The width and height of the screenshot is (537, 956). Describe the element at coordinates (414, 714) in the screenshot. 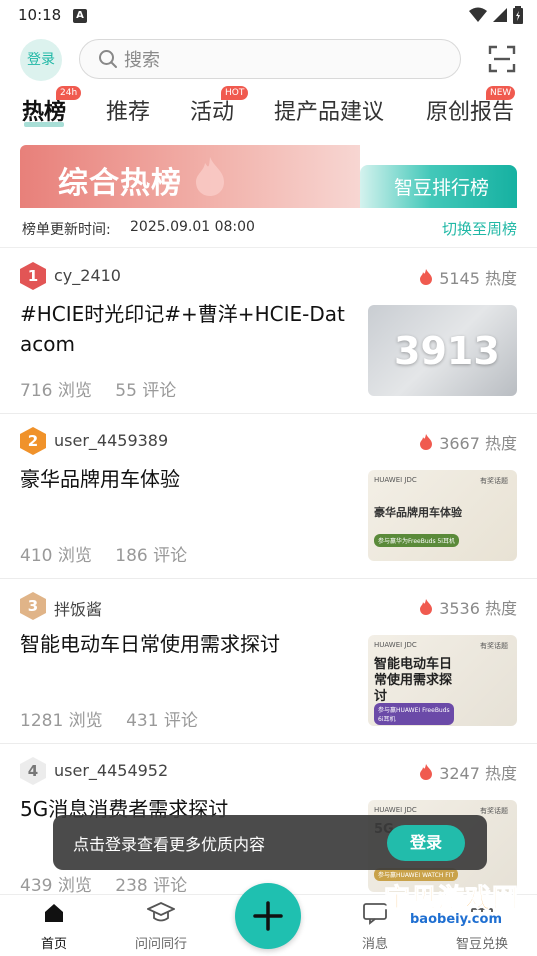

I see `thumbnail-subtitle: 参与赢HUAWEI FreeBuds 6i耳机` at that location.